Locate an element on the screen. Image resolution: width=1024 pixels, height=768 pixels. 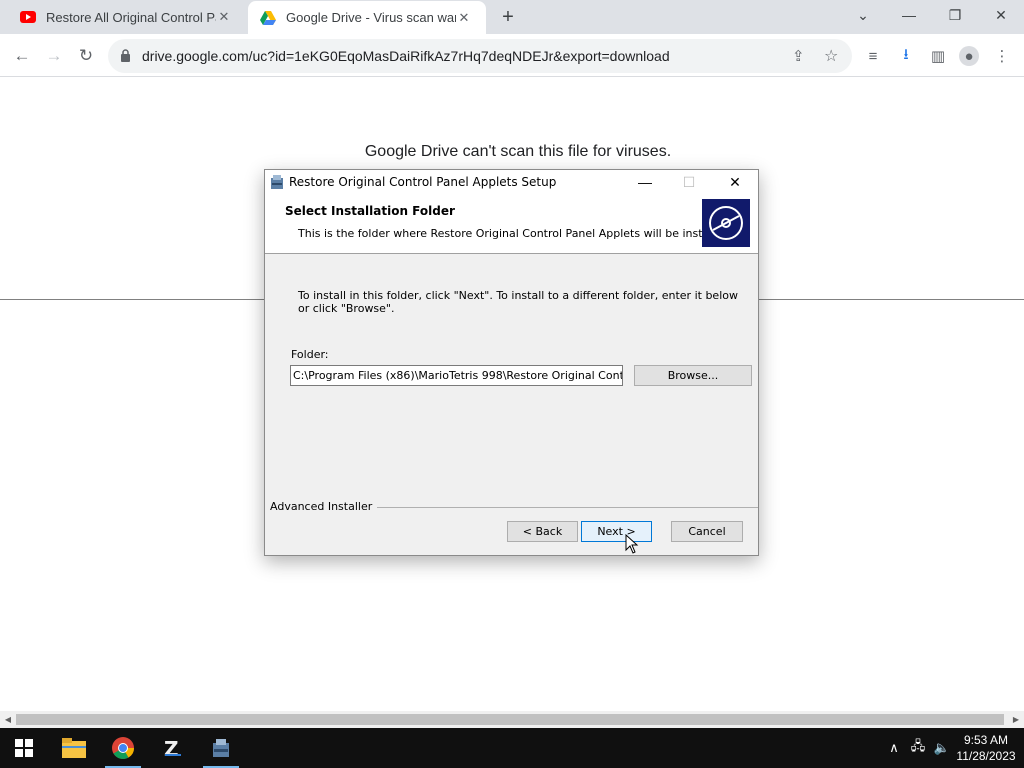
dialog-maximize-button: ☐ is located at coordinates (689, 181).